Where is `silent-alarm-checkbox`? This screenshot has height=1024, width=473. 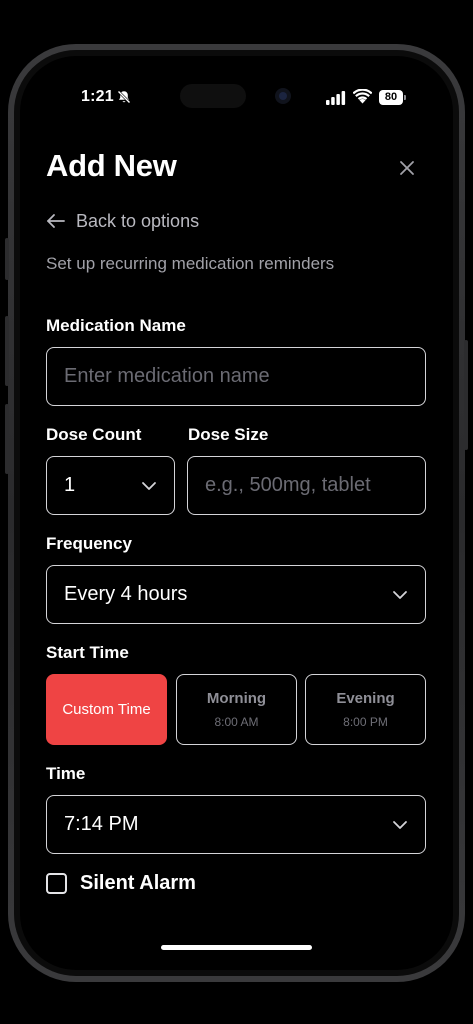
silent-alarm-checkbox is located at coordinates (56, 883).